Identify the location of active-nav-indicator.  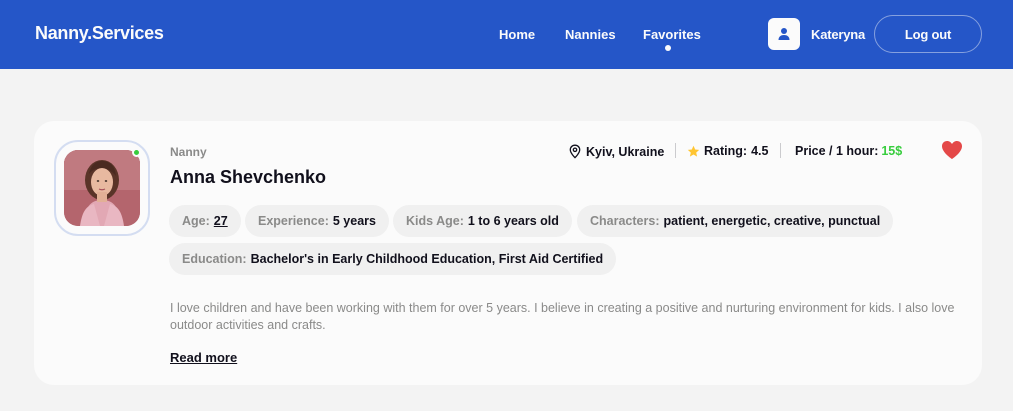
(668, 48).